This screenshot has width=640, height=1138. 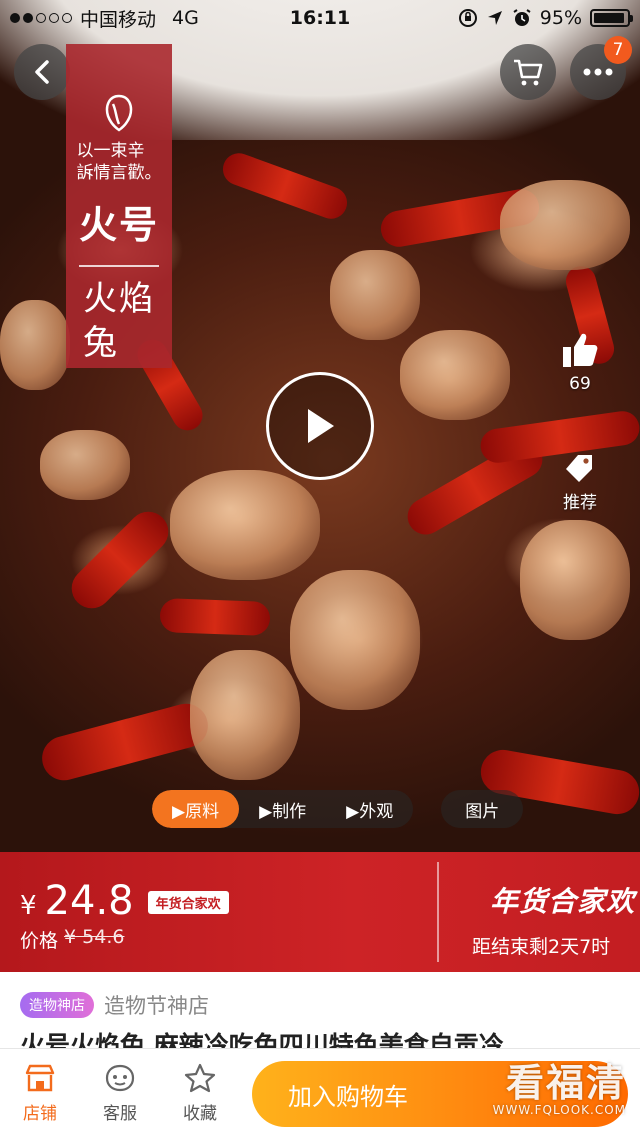 What do you see at coordinates (188, 902) in the screenshot?
I see `promo-chip: 年货合家欢` at bounding box center [188, 902].